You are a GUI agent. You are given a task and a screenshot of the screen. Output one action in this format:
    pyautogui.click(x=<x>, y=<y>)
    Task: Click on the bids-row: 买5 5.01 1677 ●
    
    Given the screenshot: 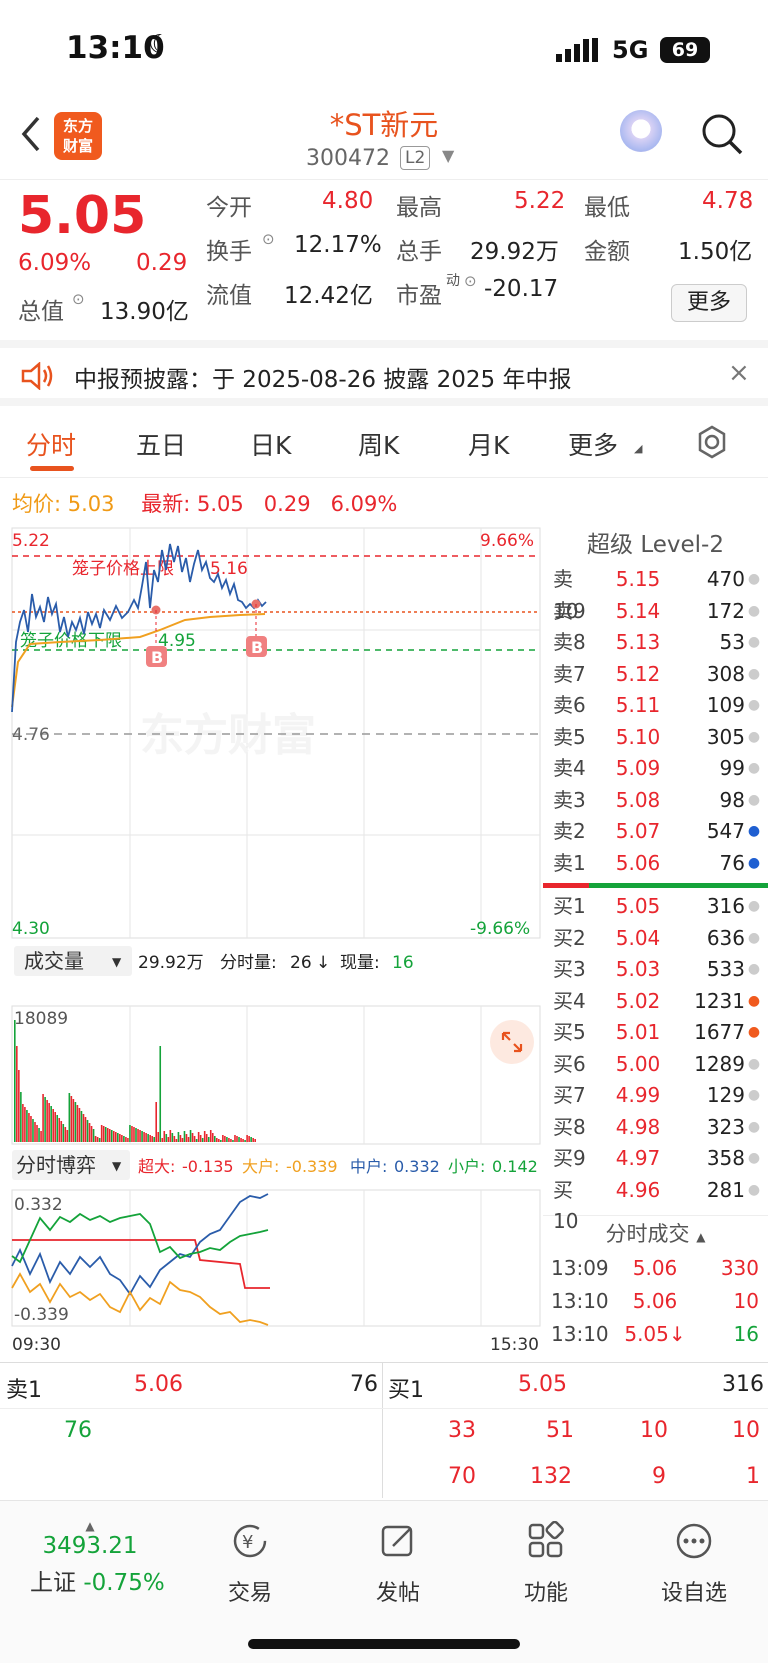 What is the action you would take?
    pyautogui.click(x=655, y=1033)
    